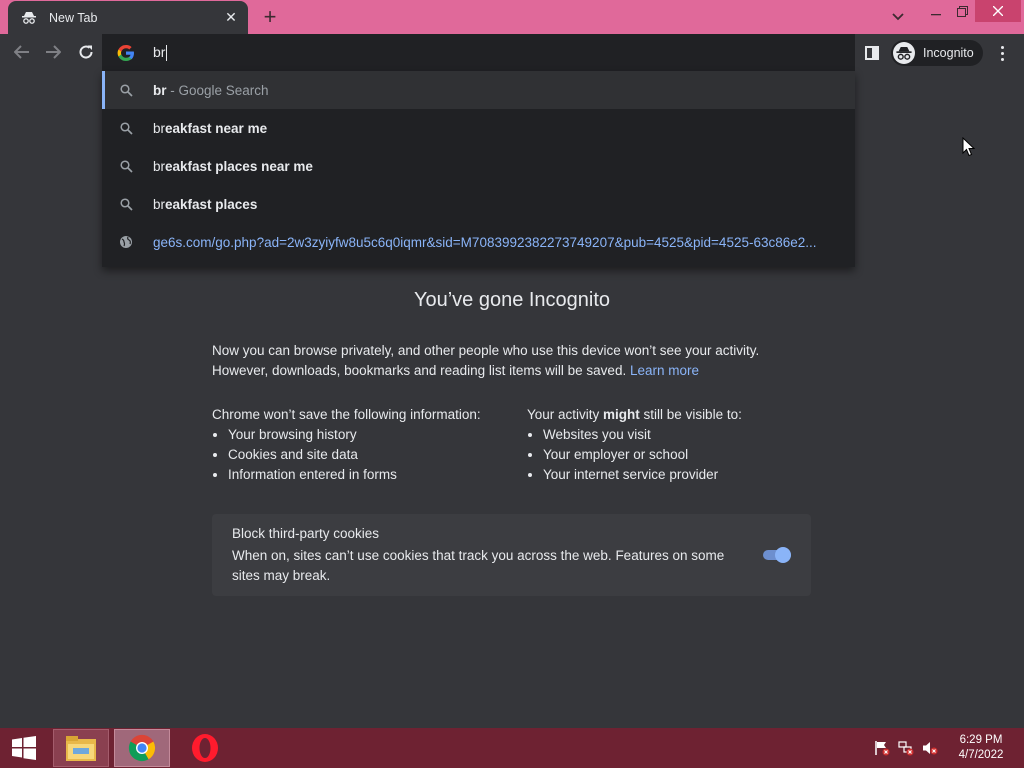 This screenshot has width=1024, height=768. What do you see at coordinates (128, 17) in the screenshot?
I see `tab-new-tab: New Tab ✕` at bounding box center [128, 17].